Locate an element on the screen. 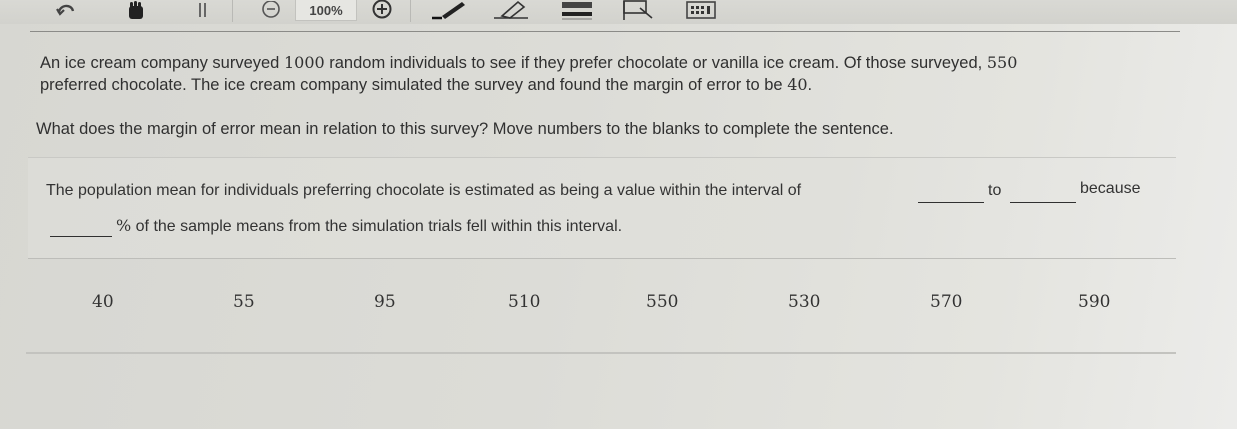  number-chip: 590 is located at coordinates (1094, 302).